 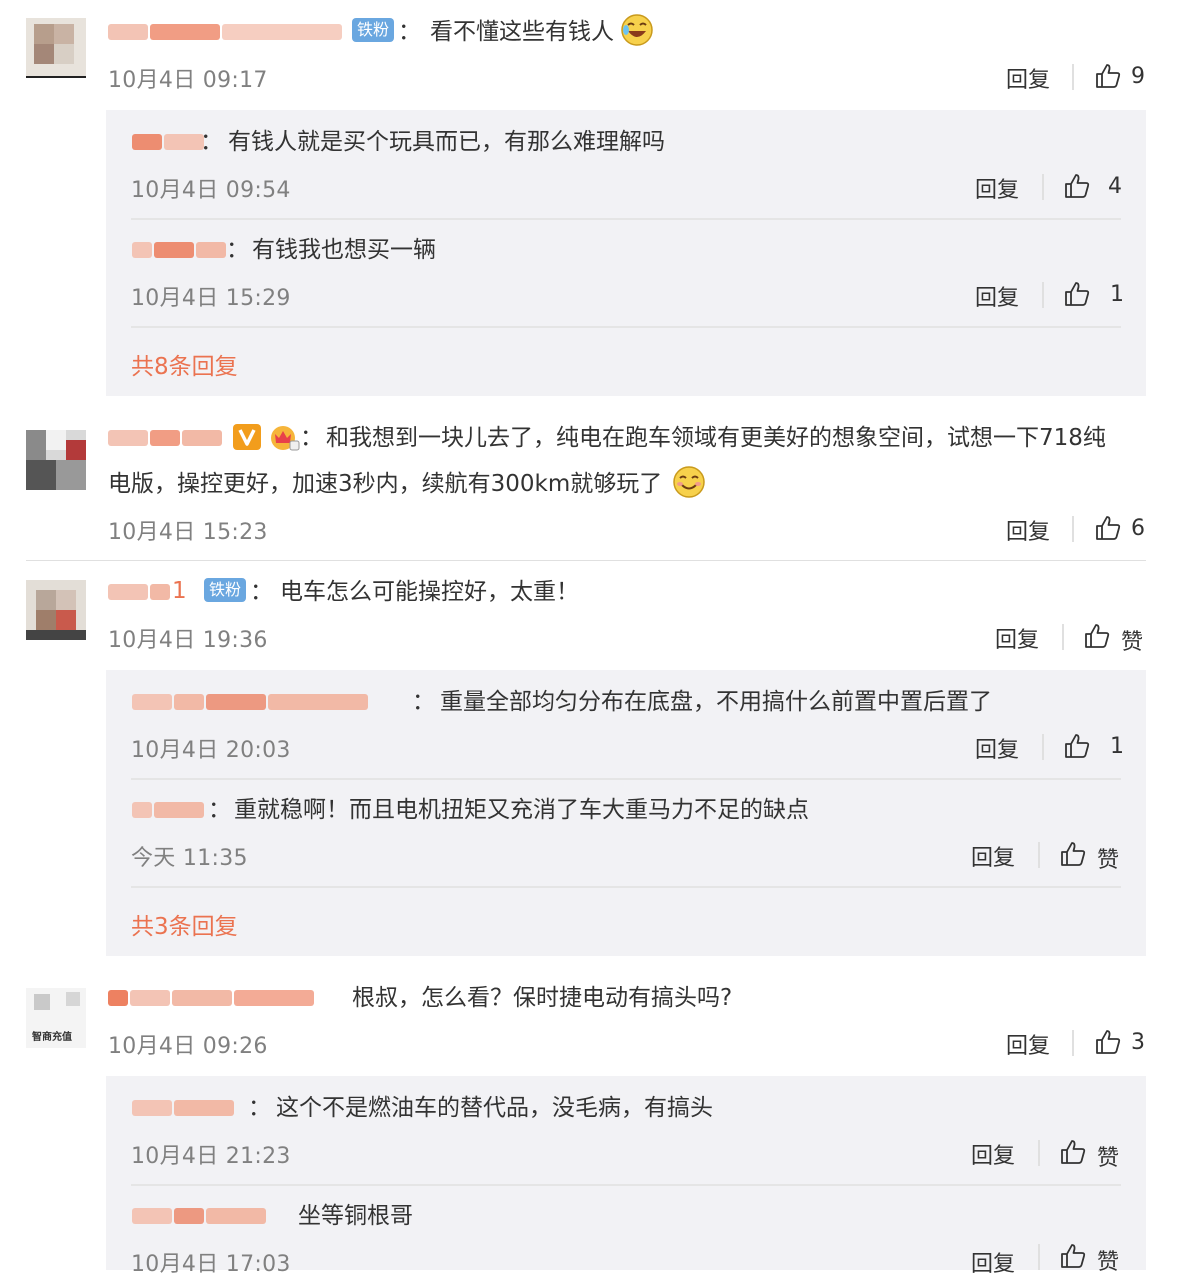 What do you see at coordinates (188, 532) in the screenshot?
I see `comment-time: 10月4日 15:23` at bounding box center [188, 532].